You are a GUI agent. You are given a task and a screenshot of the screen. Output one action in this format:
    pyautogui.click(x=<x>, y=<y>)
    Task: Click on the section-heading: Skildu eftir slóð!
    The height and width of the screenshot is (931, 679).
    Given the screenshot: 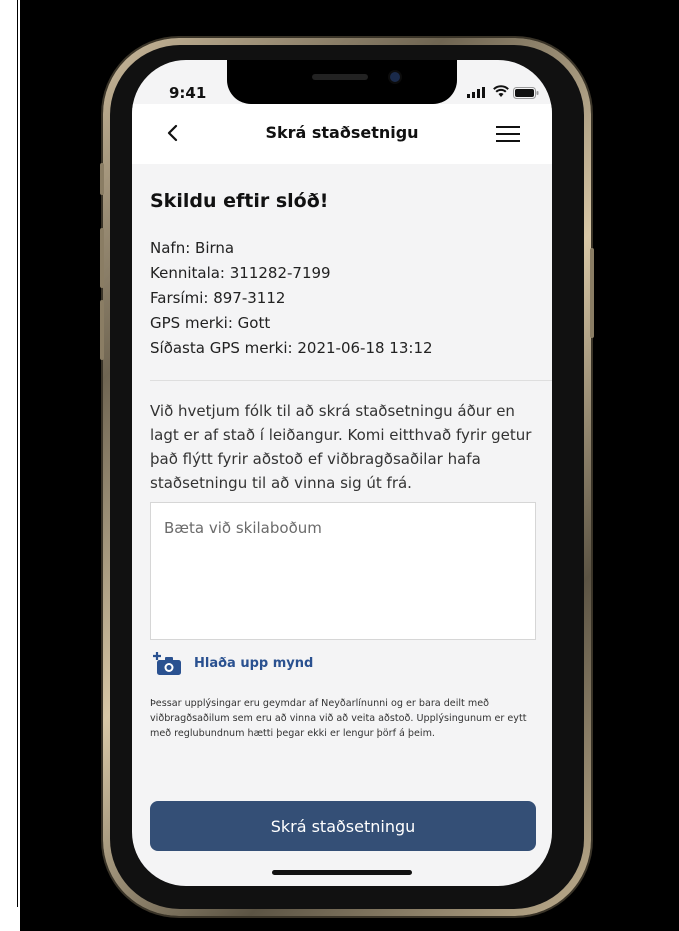 What is the action you would take?
    pyautogui.click(x=239, y=201)
    